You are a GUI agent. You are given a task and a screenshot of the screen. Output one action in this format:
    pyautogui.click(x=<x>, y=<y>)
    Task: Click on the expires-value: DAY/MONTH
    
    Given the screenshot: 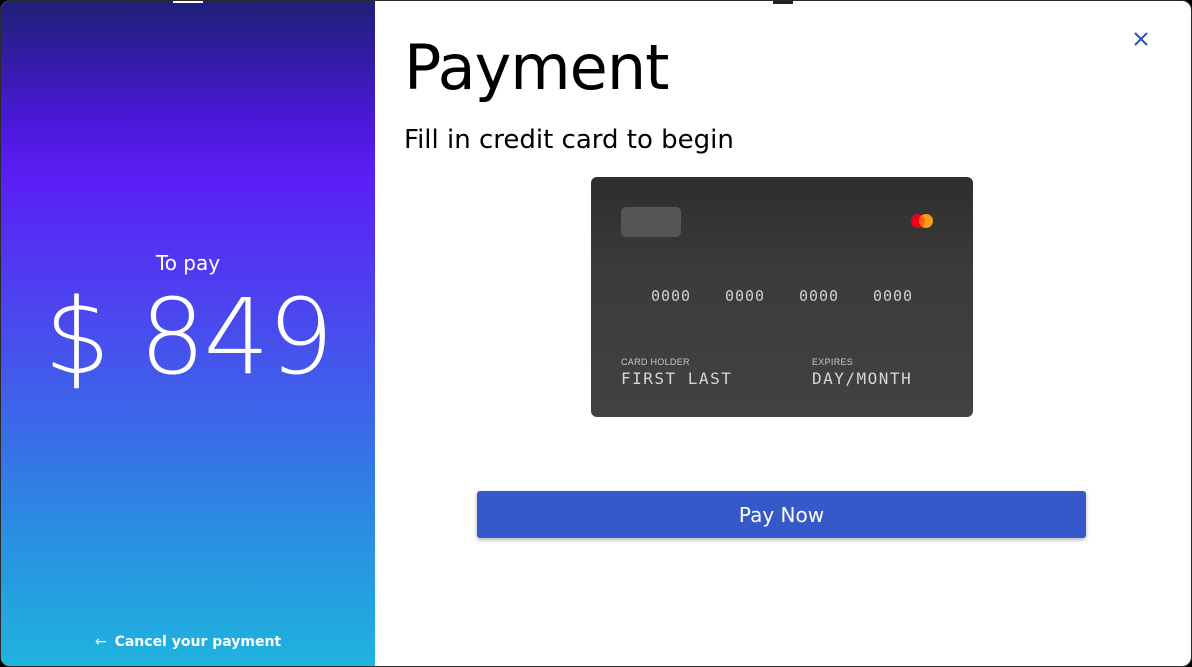 What is the action you would take?
    pyautogui.click(x=862, y=378)
    